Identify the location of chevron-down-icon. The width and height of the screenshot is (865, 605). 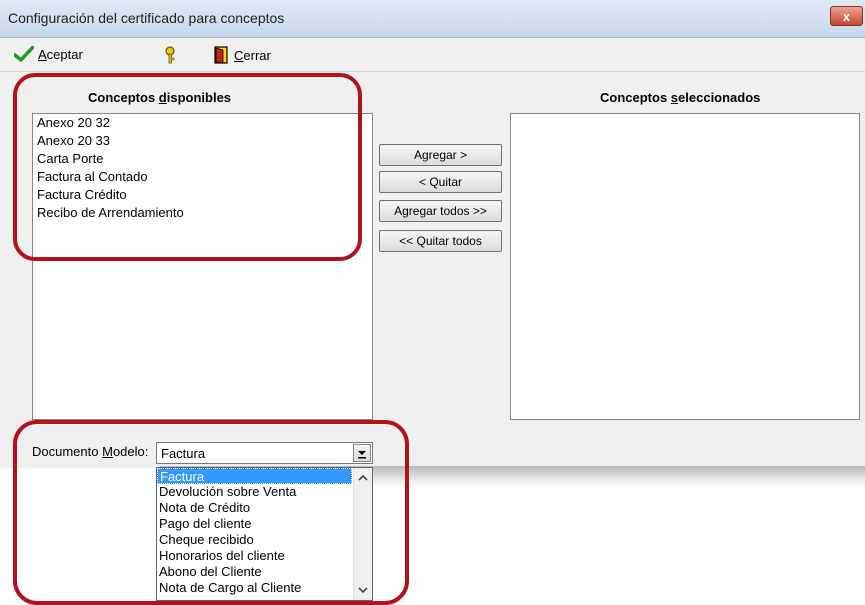
(362, 455).